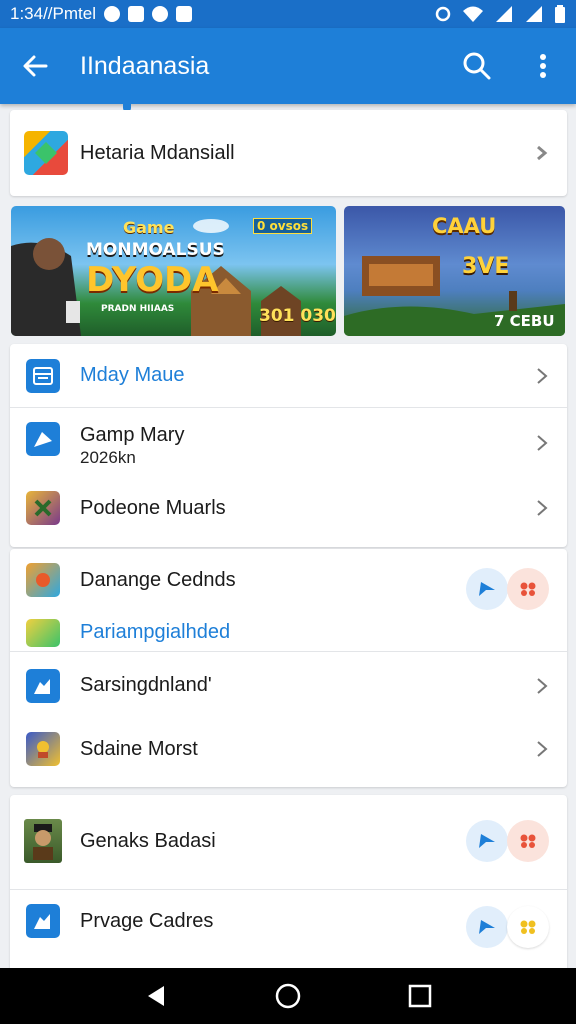  I want to click on list-item: Sarsingdnland', so click(288, 685).